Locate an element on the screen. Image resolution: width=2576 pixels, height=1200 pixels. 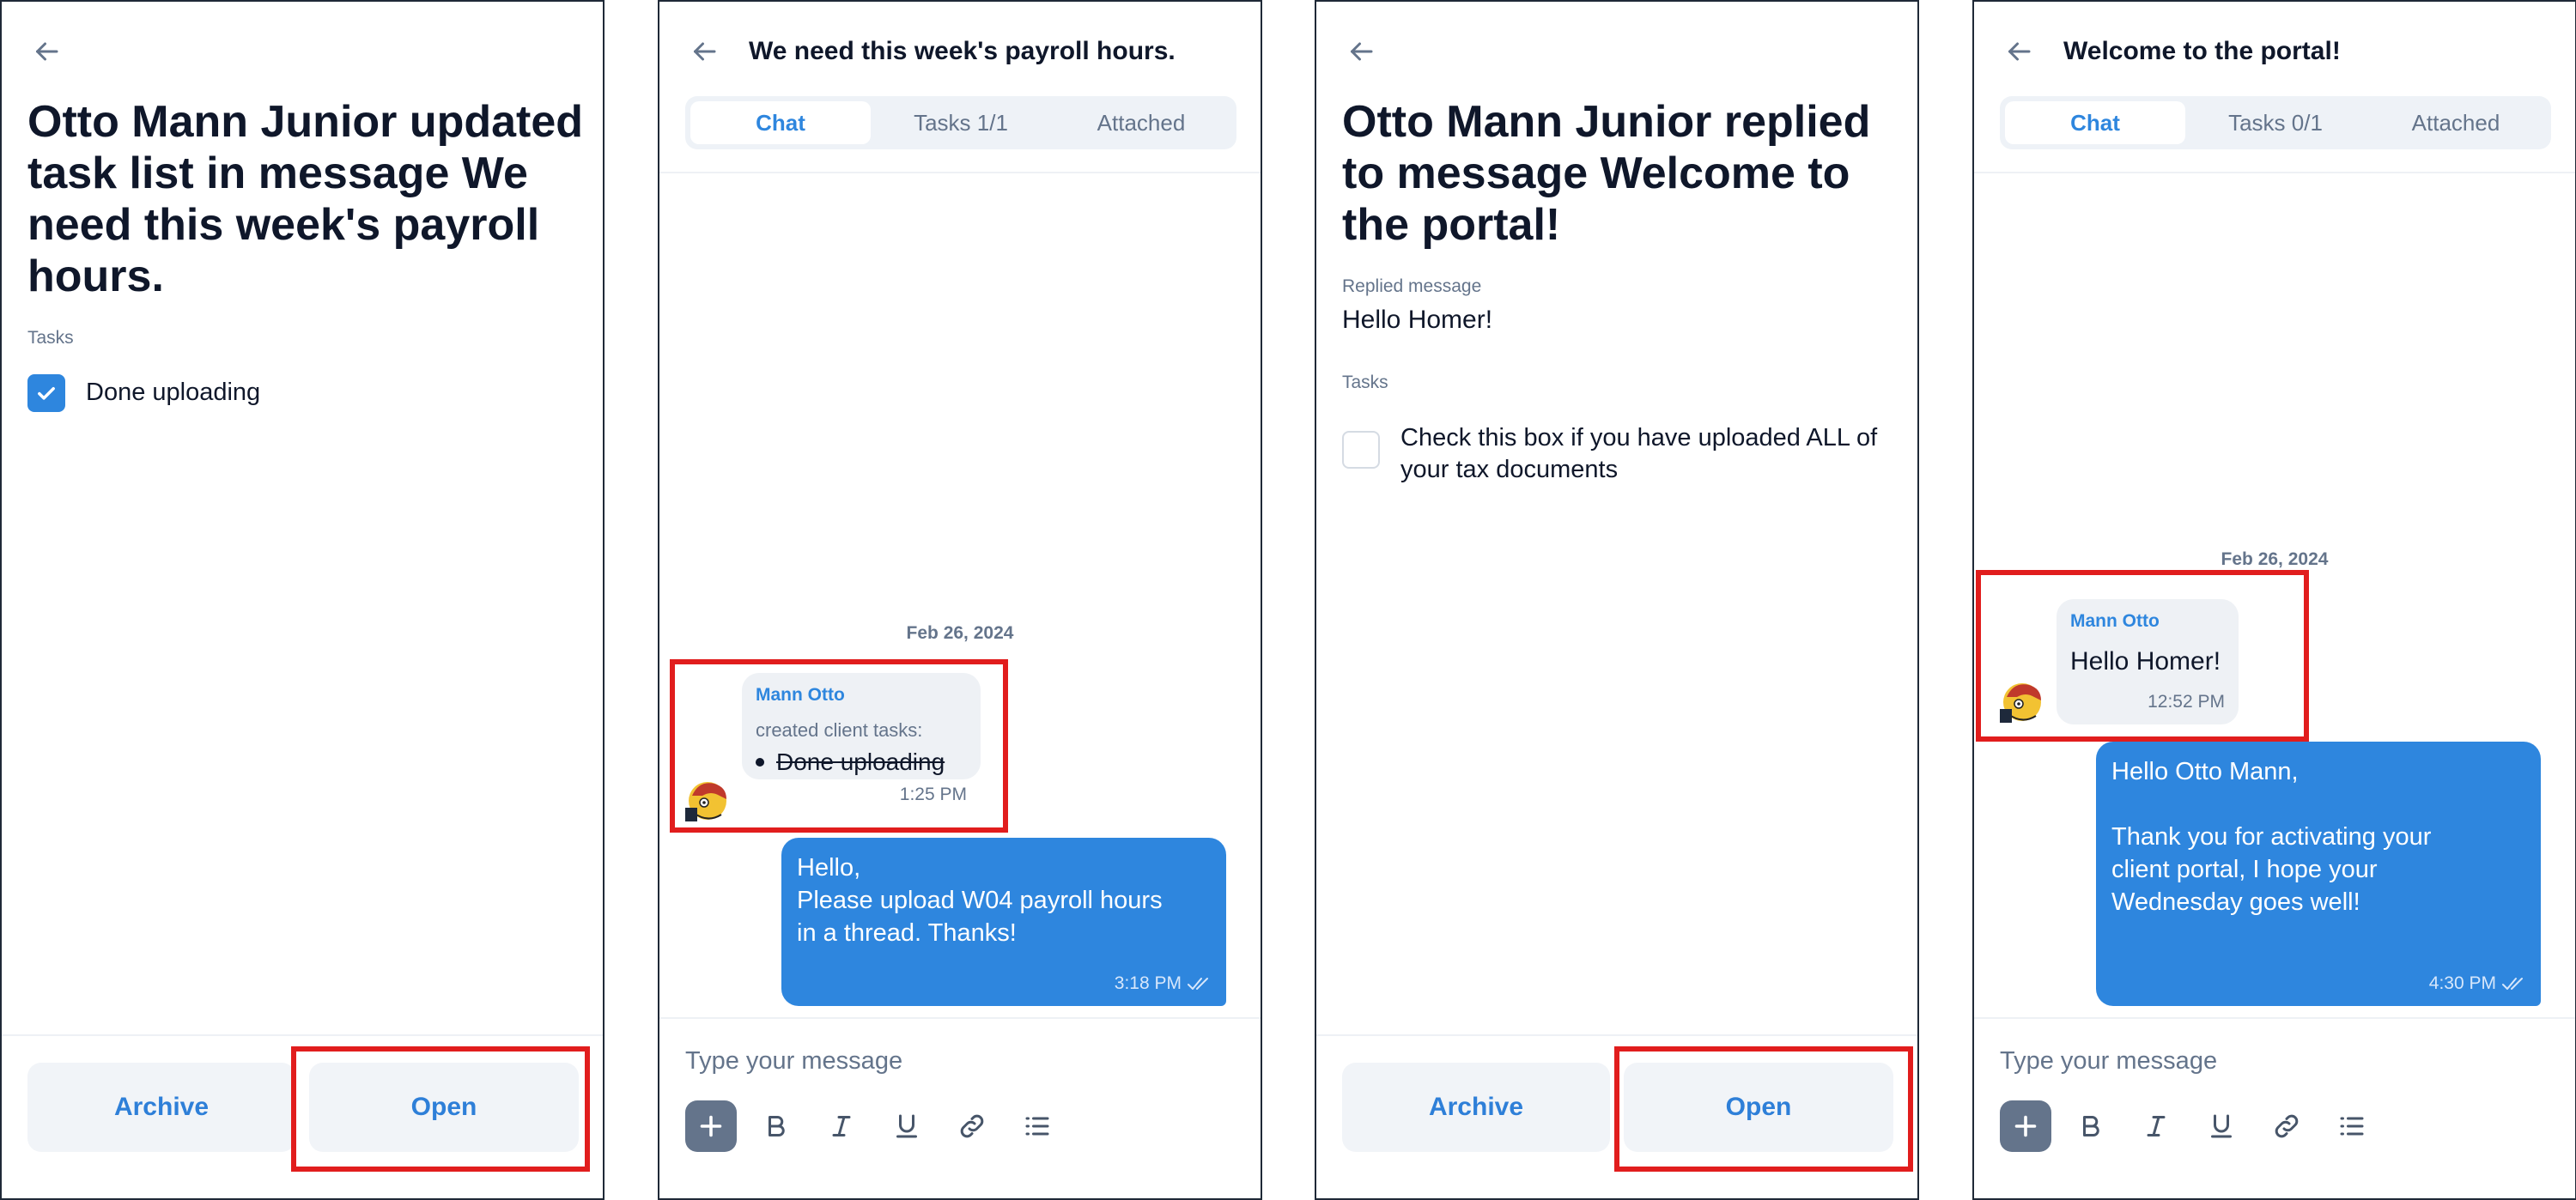
outgoing-meta: 3:18 PM is located at coordinates (1163, 984).